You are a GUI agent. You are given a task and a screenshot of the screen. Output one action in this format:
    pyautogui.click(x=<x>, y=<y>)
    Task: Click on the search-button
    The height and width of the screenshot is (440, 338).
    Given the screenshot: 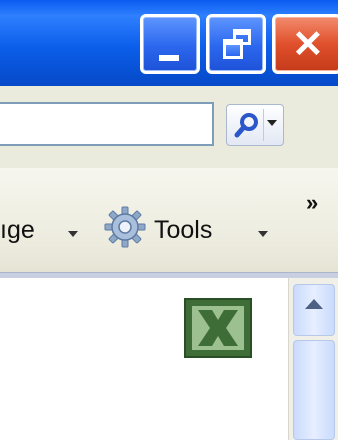 What is the action you would take?
    pyautogui.click(x=255, y=125)
    